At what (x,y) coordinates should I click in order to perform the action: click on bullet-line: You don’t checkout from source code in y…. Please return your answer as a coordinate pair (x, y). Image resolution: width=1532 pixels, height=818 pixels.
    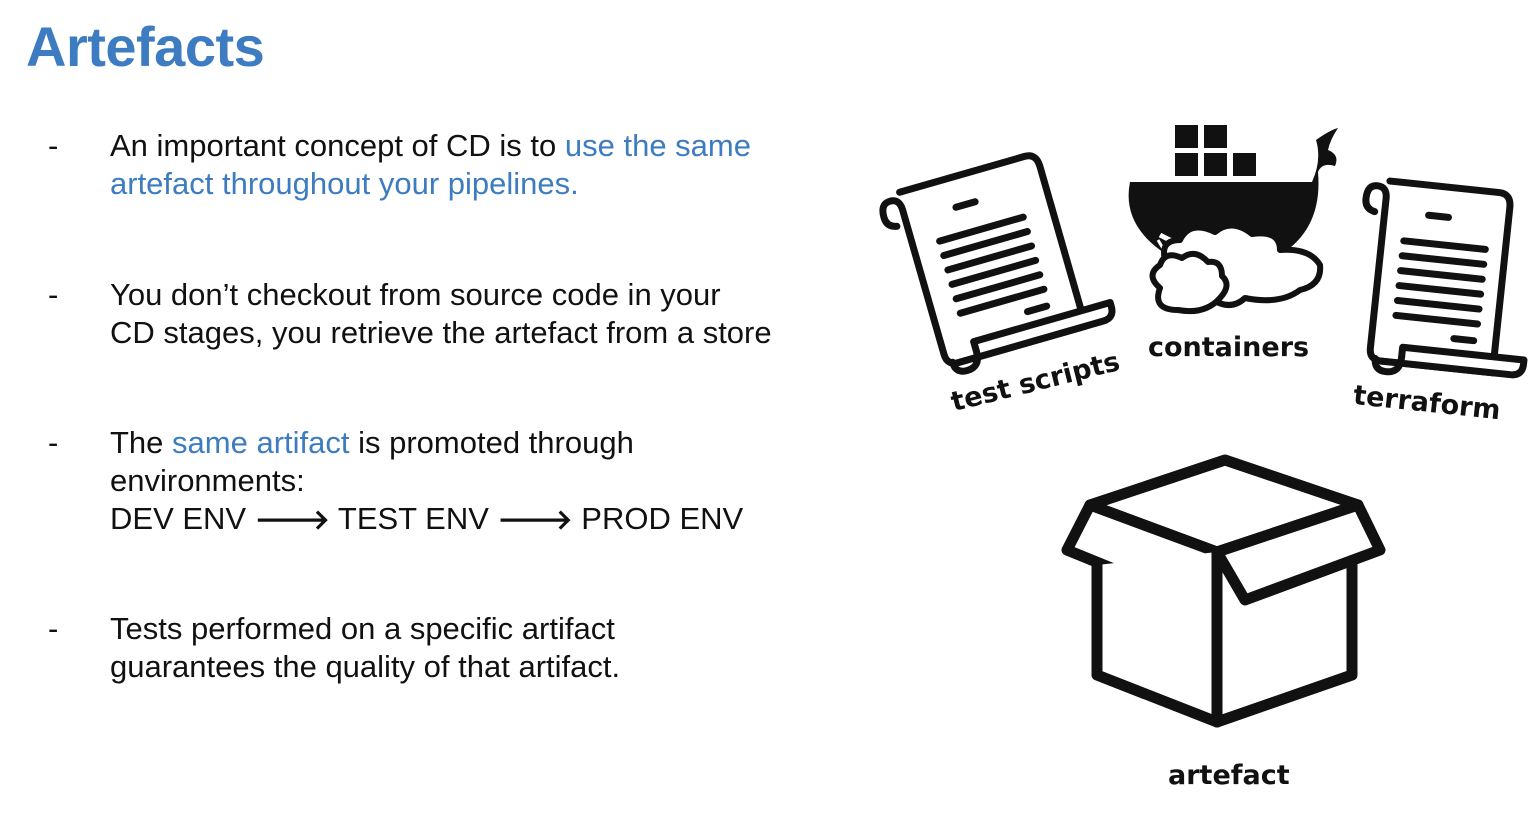
    Looking at the image, I should click on (415, 294).